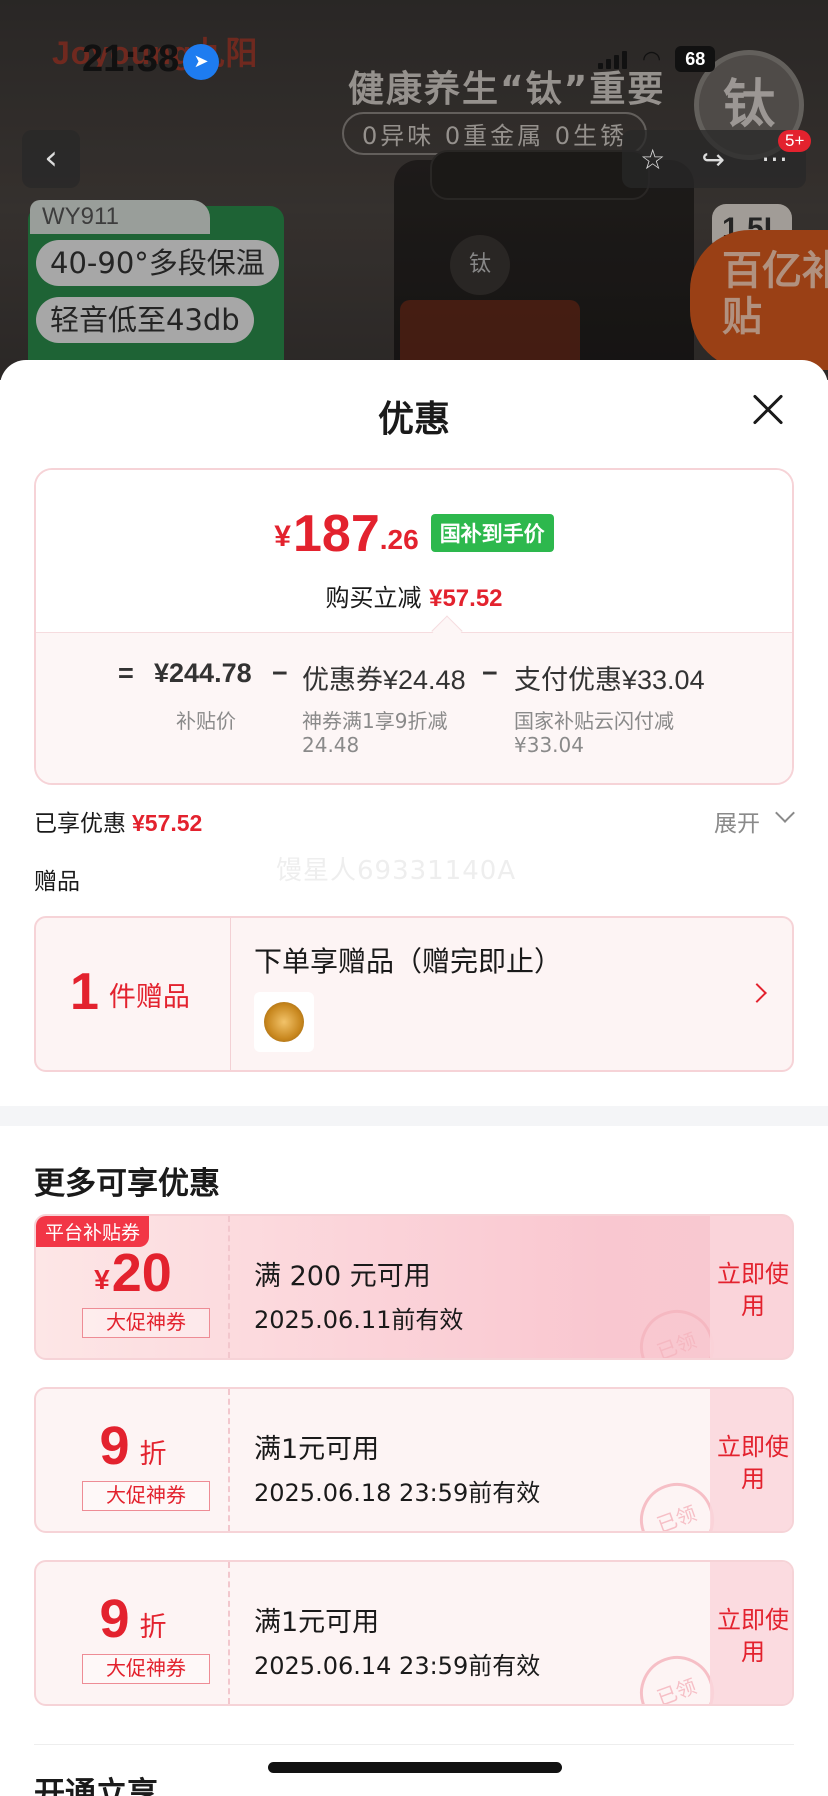 The width and height of the screenshot is (828, 1796). Describe the element at coordinates (408, 961) in the screenshot. I see `gift-title: 下单享赠品（赠完即止）` at that location.